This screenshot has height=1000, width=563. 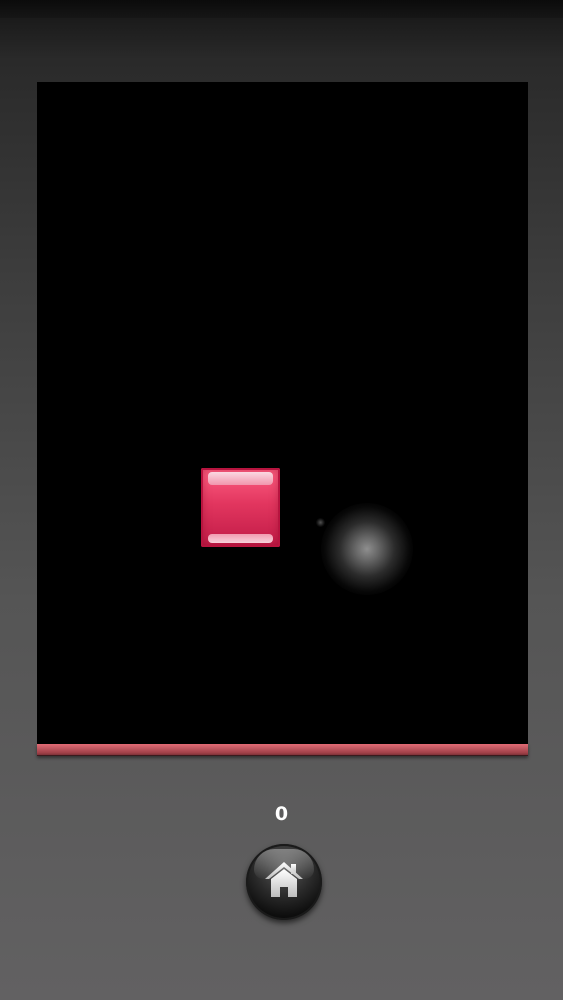 I want to click on home-button, so click(x=284, y=882).